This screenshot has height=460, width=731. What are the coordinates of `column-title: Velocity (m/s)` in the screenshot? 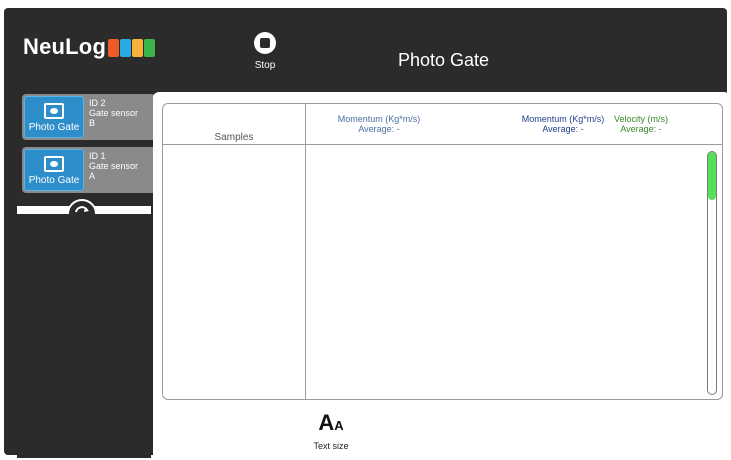 It's located at (640, 119).